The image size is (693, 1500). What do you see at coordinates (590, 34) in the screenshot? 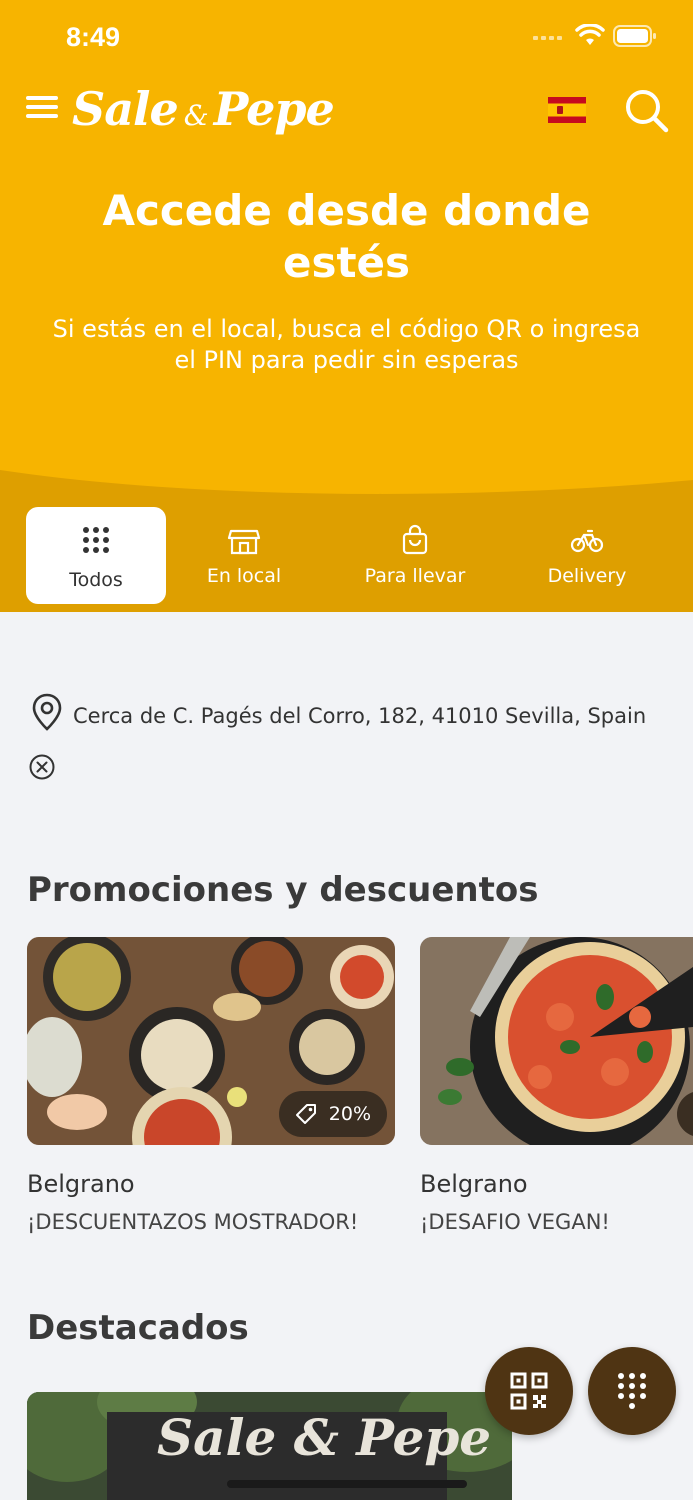
I see `wifi-icon` at bounding box center [590, 34].